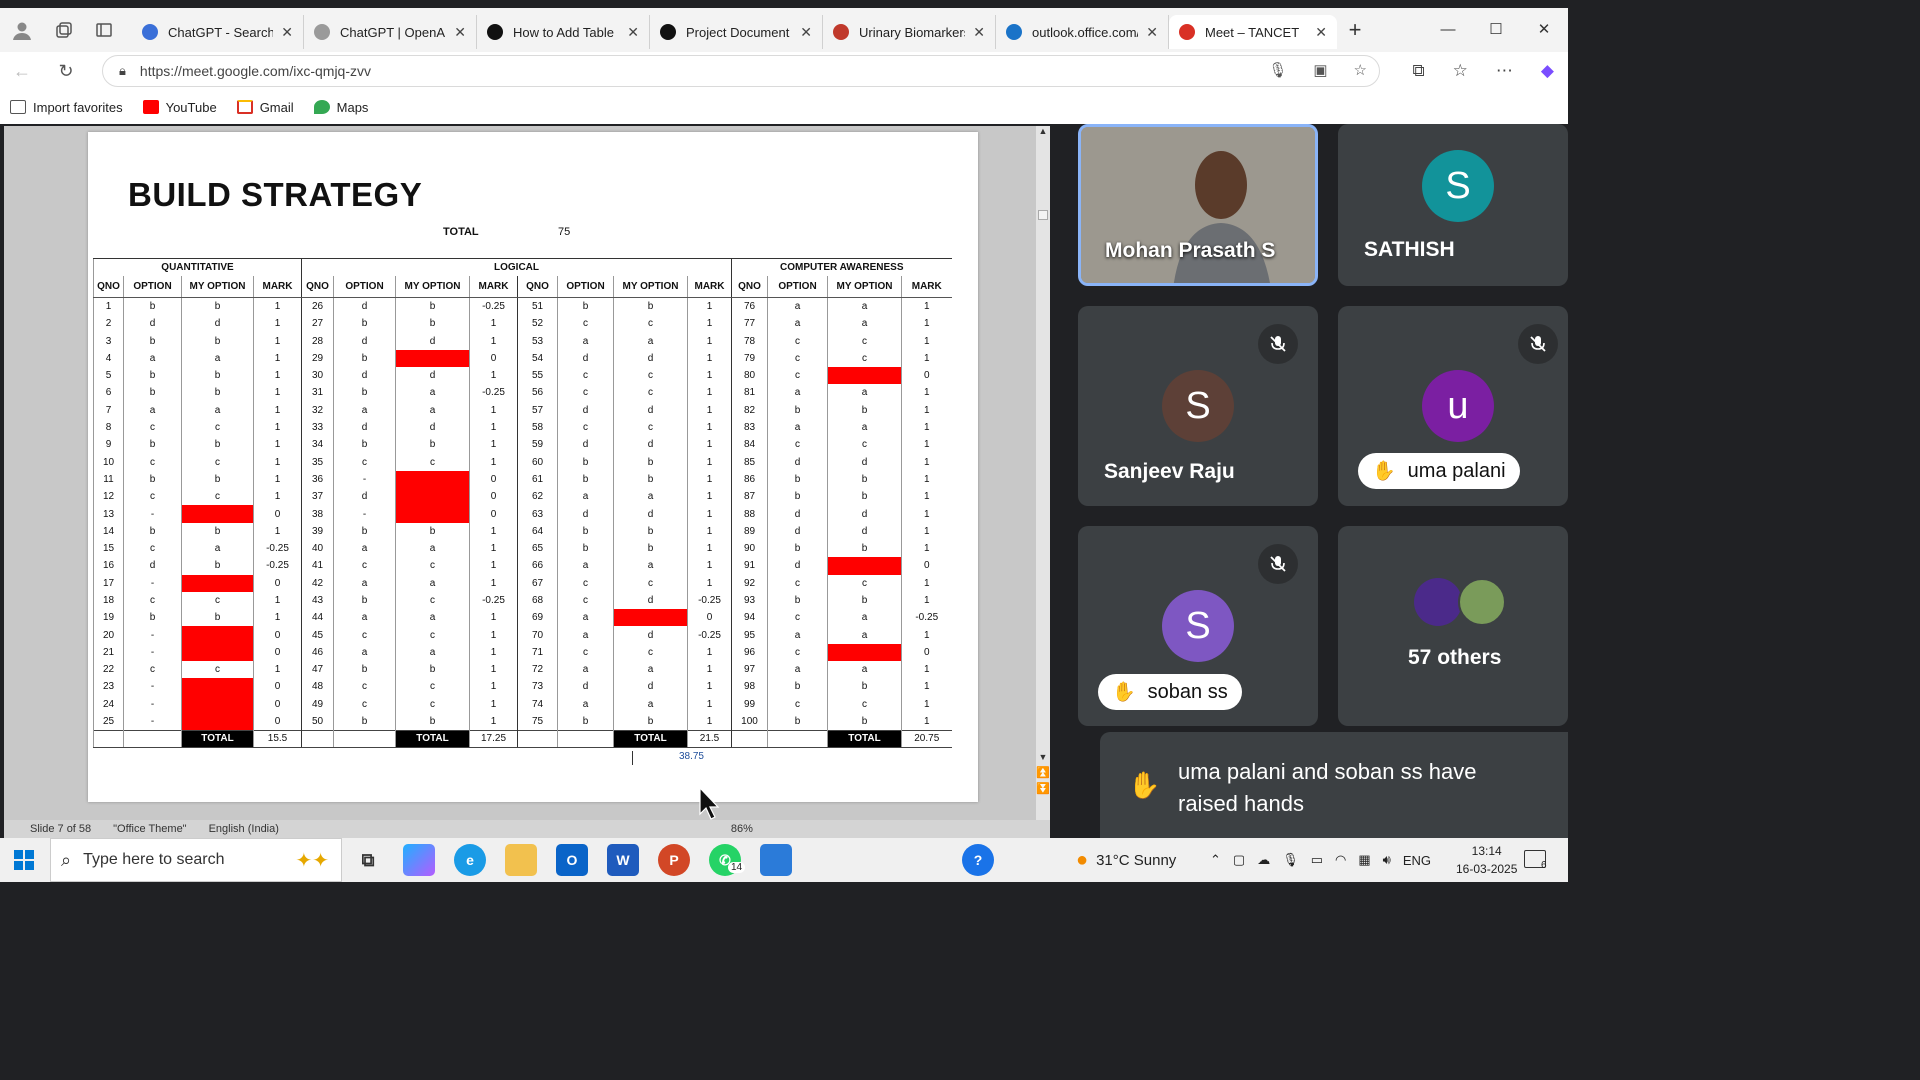 The image size is (1920, 1080). What do you see at coordinates (522, 531) in the screenshot?
I see `table-row: 14 b b 1 39 b b 1 64 b b 1 89 d d 1` at bounding box center [522, 531].